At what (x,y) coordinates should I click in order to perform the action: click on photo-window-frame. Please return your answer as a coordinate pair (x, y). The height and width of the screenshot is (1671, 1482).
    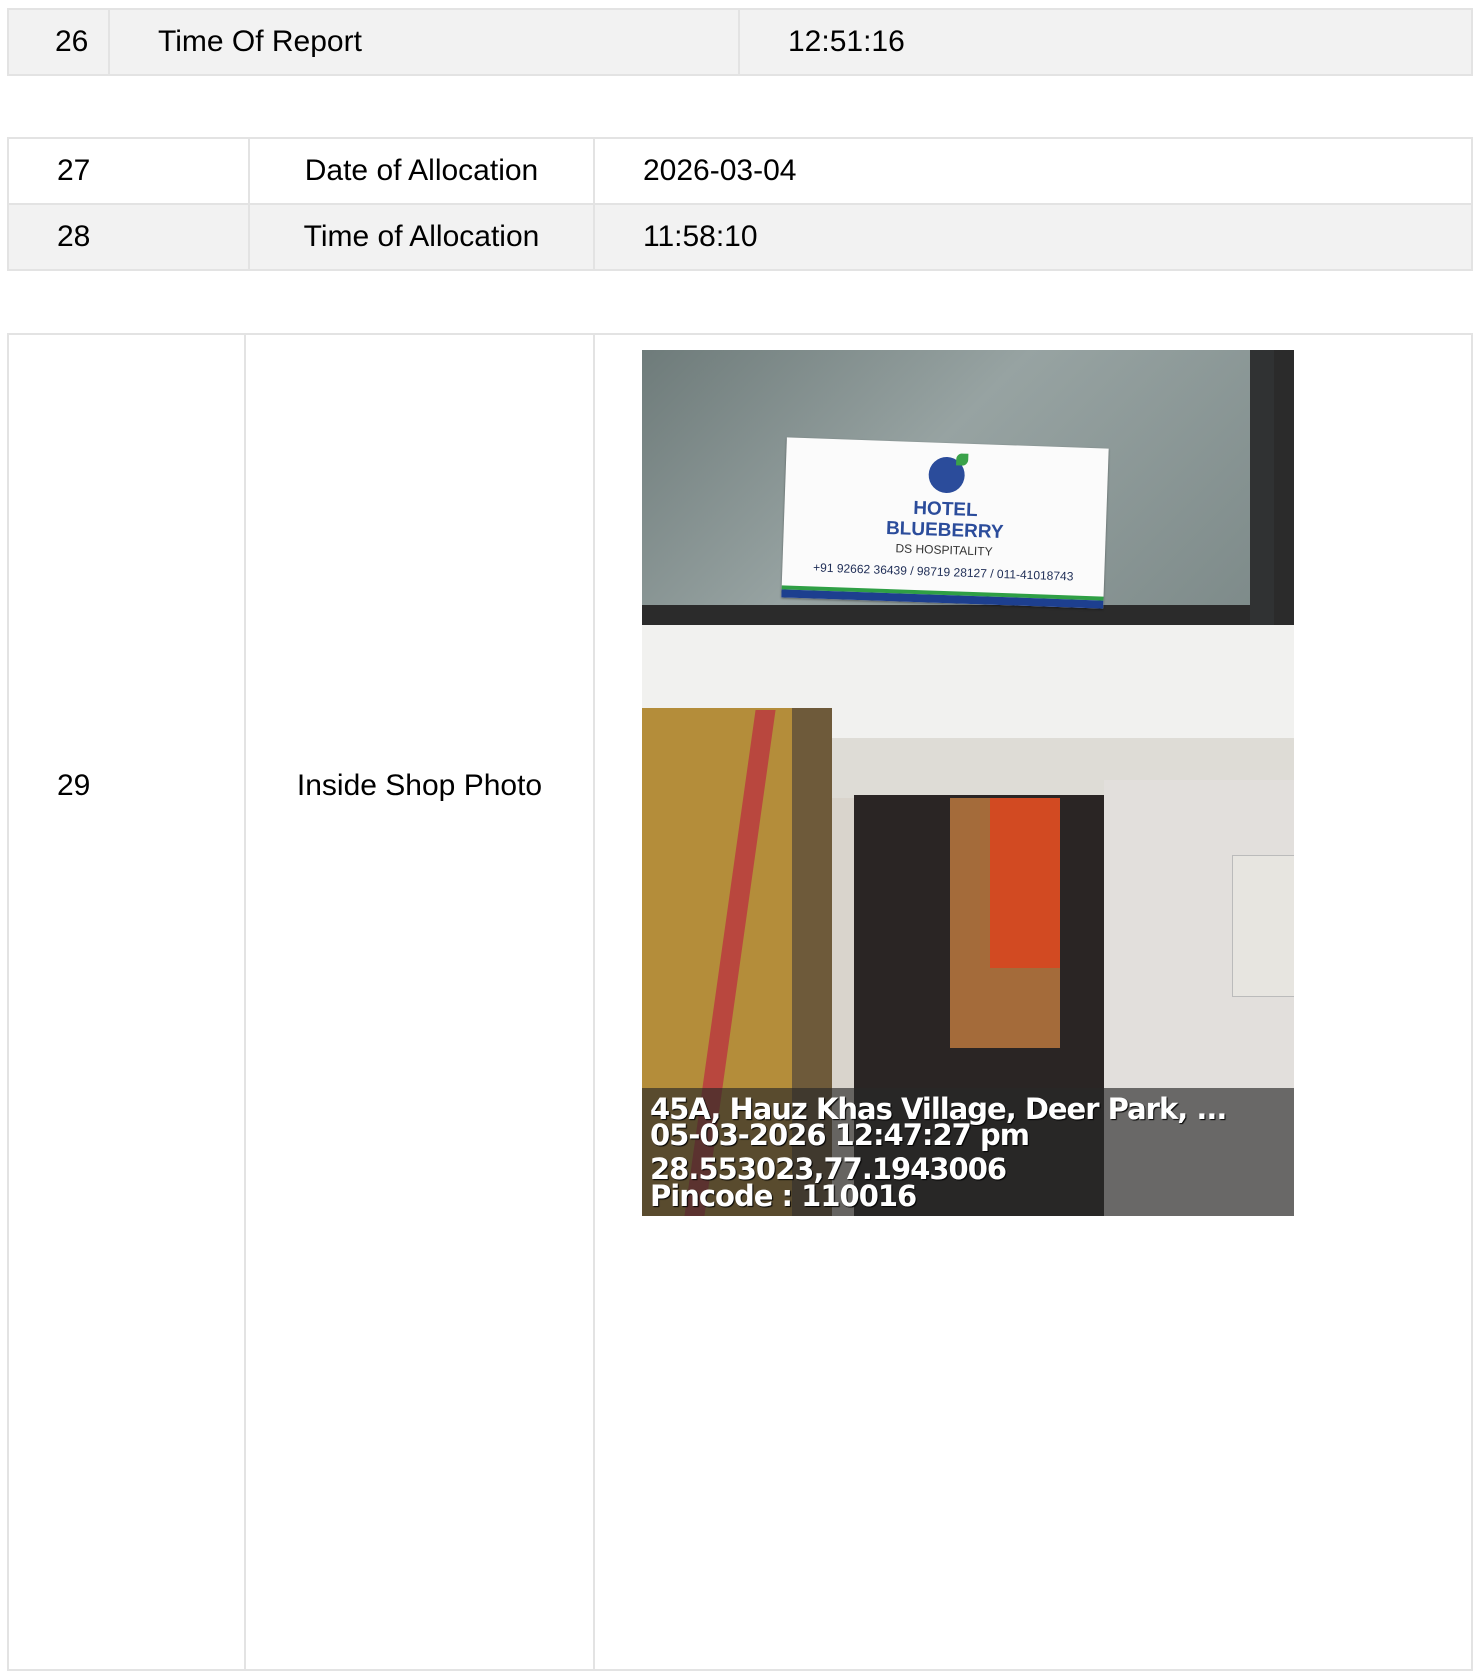
    Looking at the image, I should click on (1262, 495).